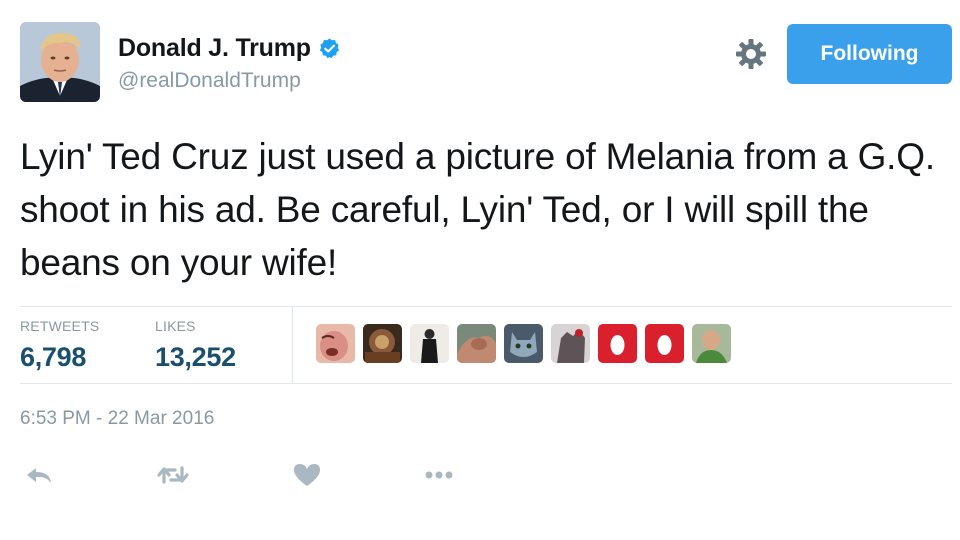 The width and height of the screenshot is (960, 540). I want to click on divider-bottom, so click(486, 383).